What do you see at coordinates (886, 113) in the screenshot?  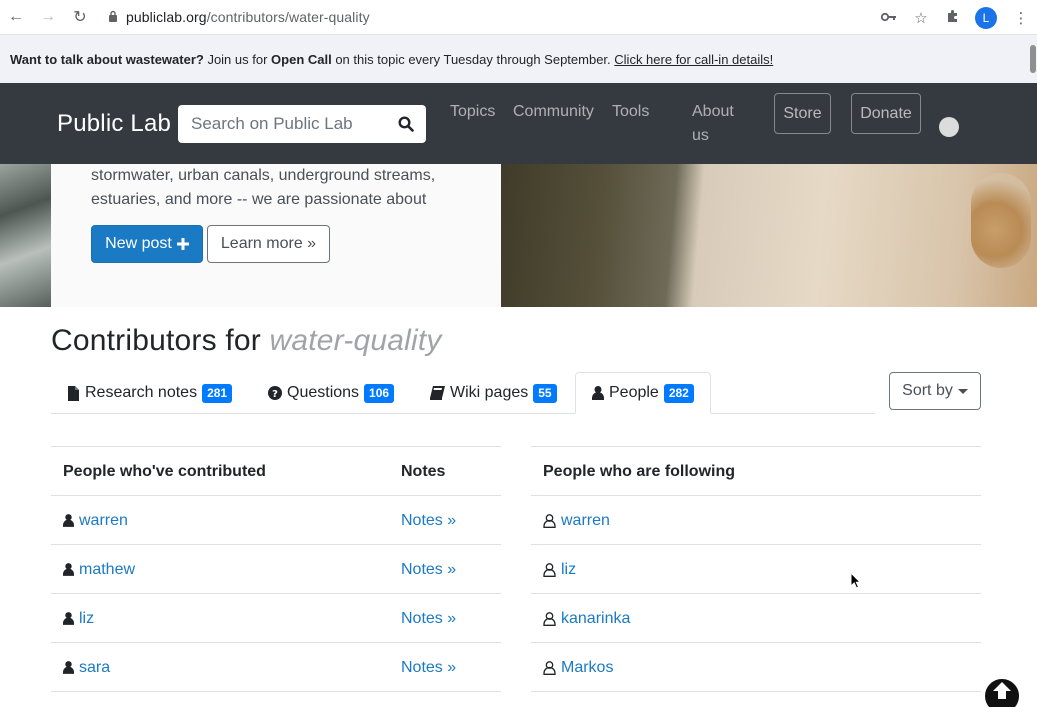 I see `donate-button: Donate` at bounding box center [886, 113].